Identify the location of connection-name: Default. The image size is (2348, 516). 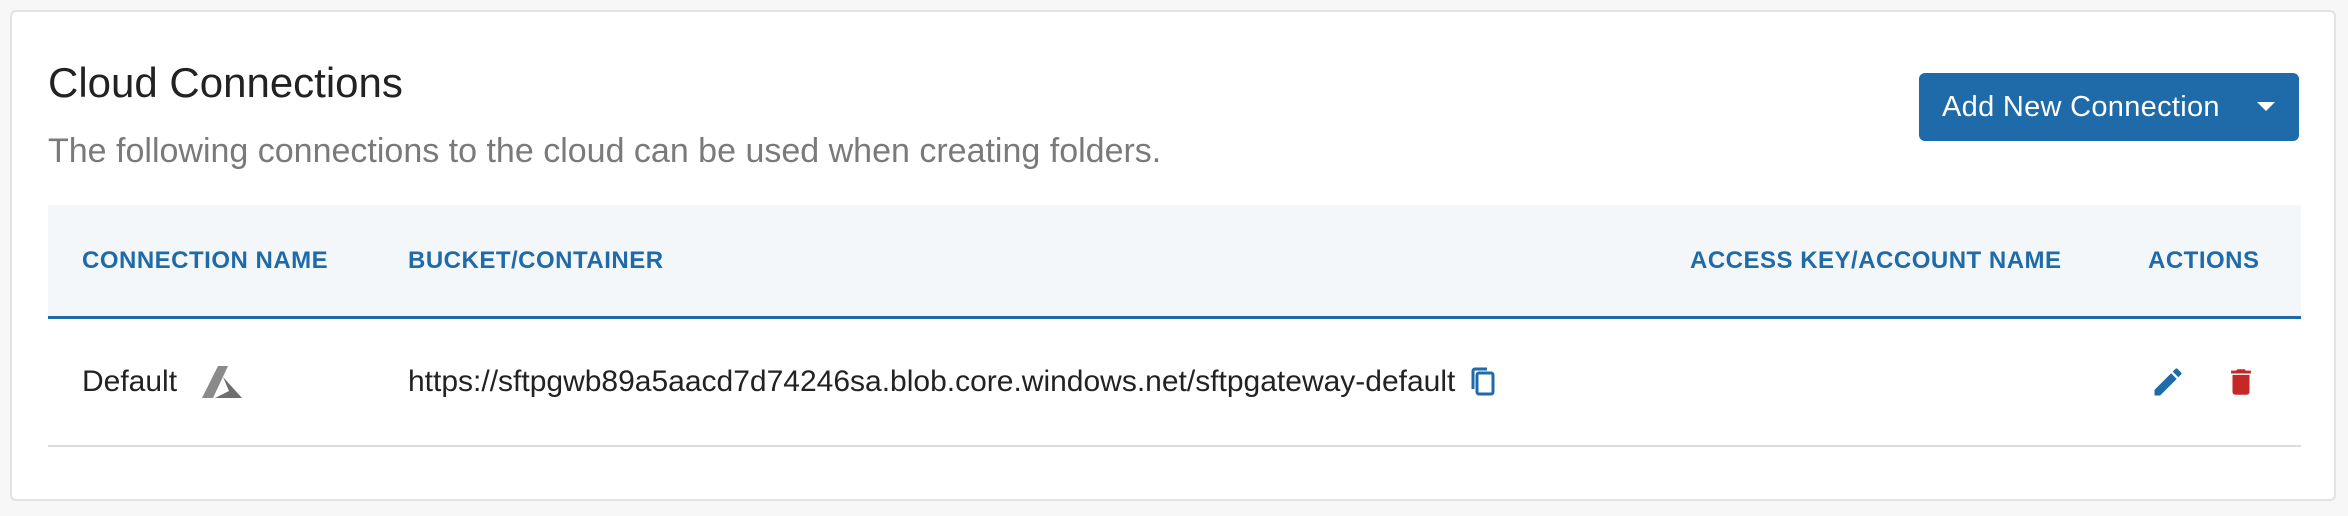
(130, 381).